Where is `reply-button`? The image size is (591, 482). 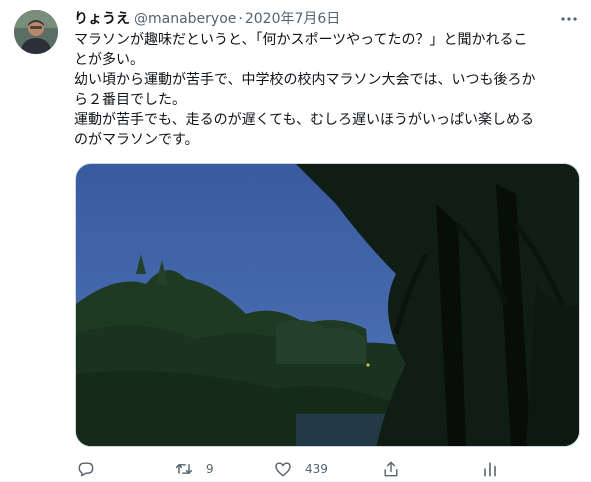 reply-button is located at coordinates (86, 469).